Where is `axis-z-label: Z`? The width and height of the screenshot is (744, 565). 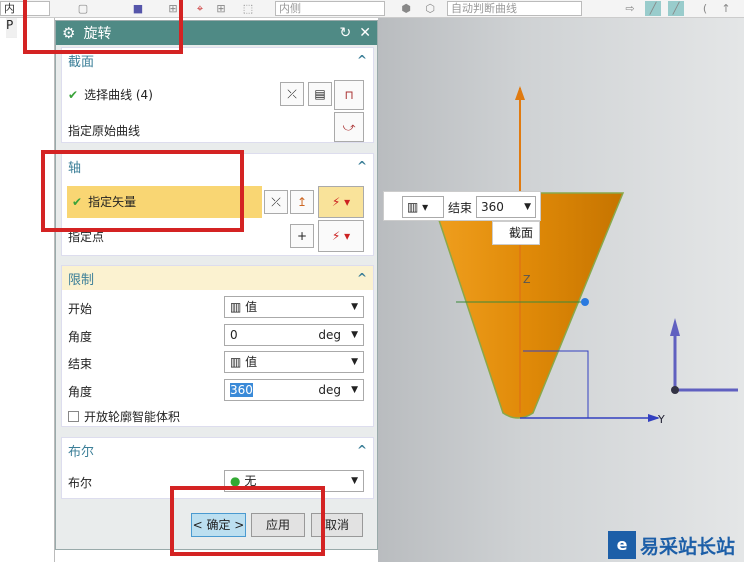
axis-z-label: Z is located at coordinates (527, 279).